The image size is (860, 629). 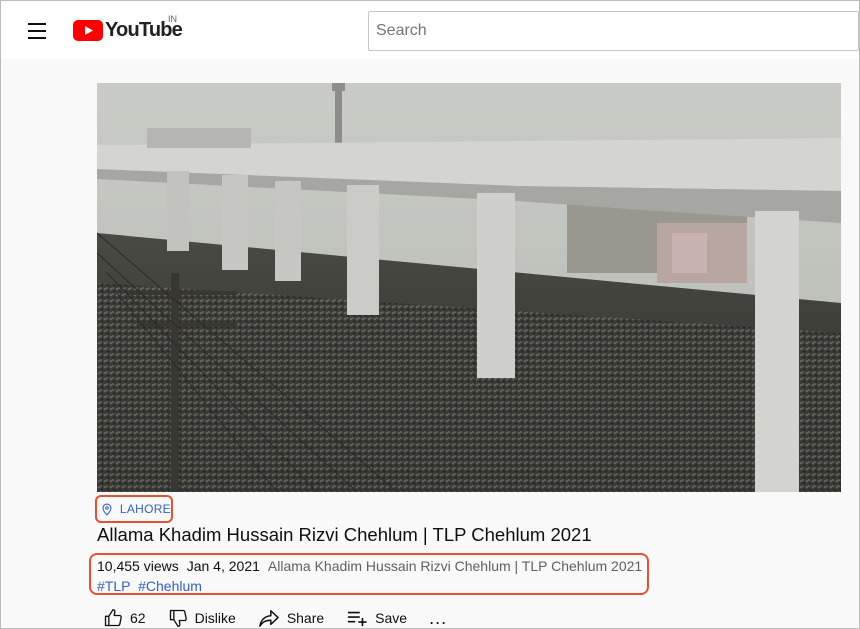 I want to click on view-count: 10,455 views, so click(x=138, y=566).